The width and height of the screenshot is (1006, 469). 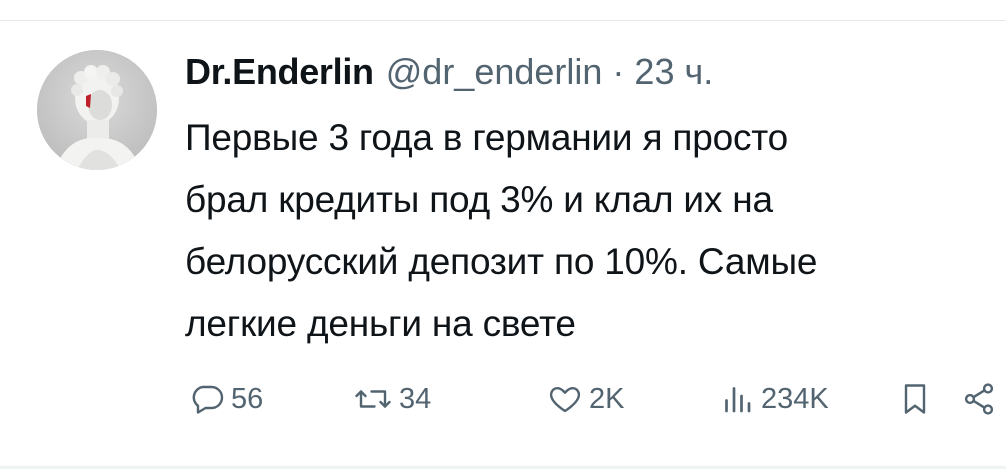 I want to click on avatar-statue-image, so click(x=97, y=110).